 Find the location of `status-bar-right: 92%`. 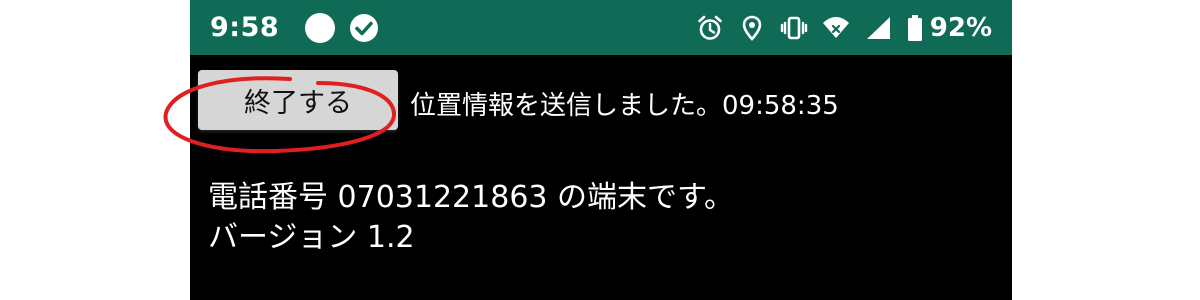

status-bar-right: 92% is located at coordinates (837, 27).